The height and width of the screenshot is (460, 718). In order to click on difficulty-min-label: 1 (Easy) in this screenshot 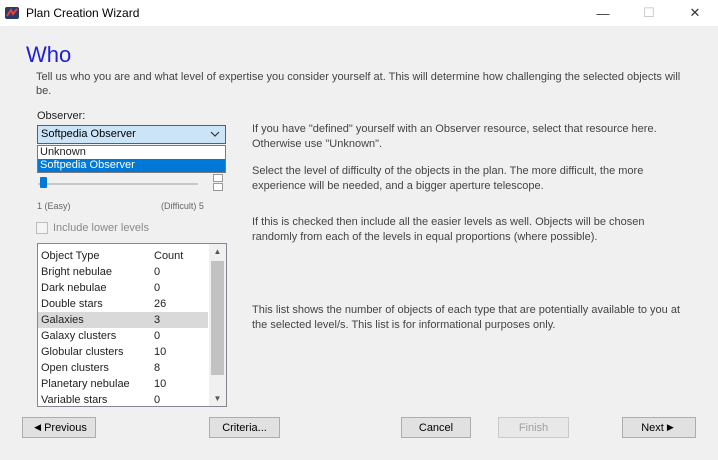, I will do `click(54, 206)`.